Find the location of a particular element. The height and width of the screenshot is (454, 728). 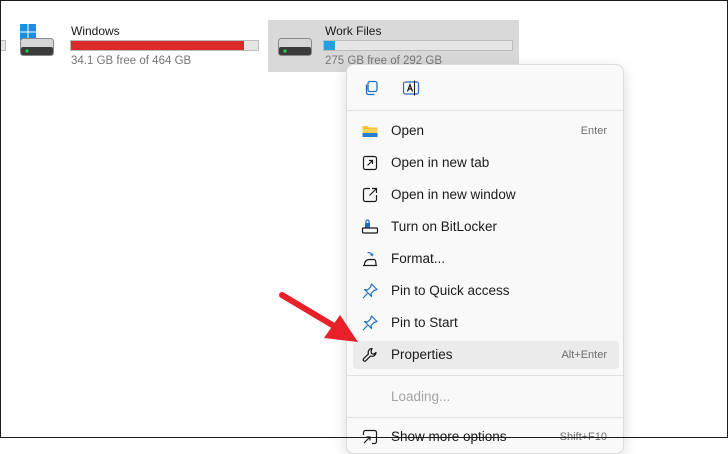

wrench-icon is located at coordinates (370, 355).